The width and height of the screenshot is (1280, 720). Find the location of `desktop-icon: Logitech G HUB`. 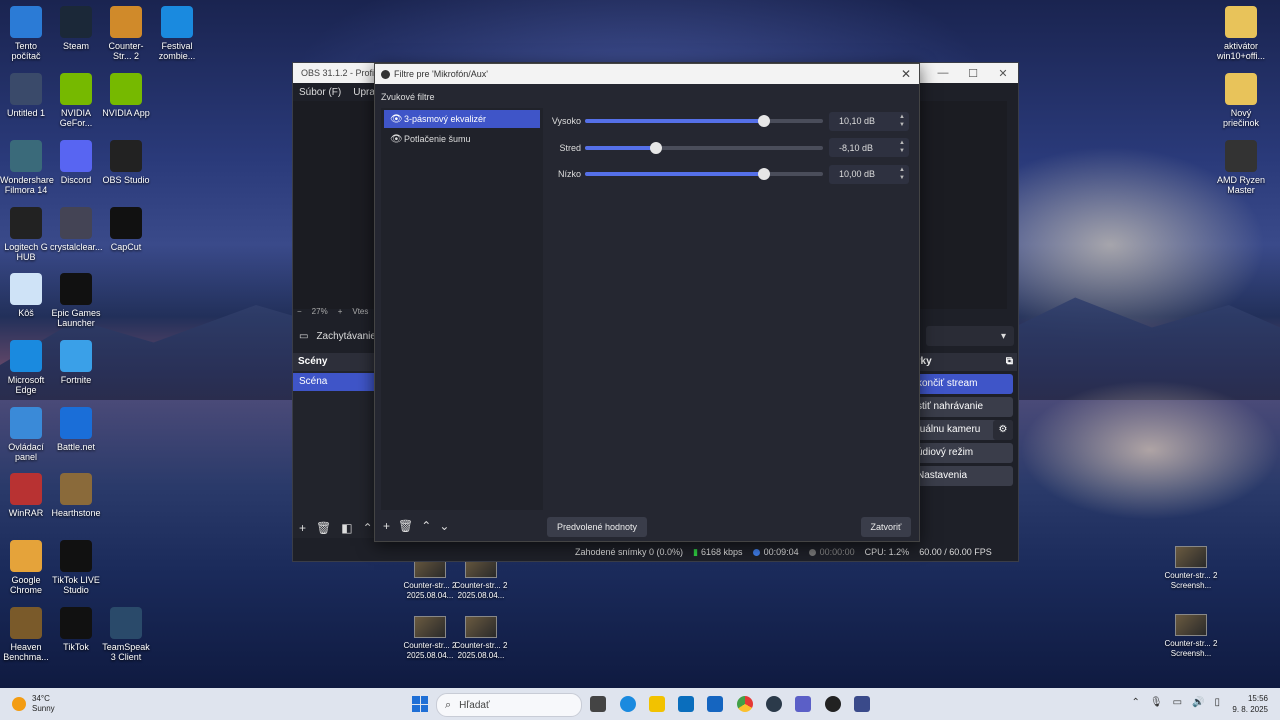

desktop-icon: Logitech G HUB is located at coordinates (26, 234).